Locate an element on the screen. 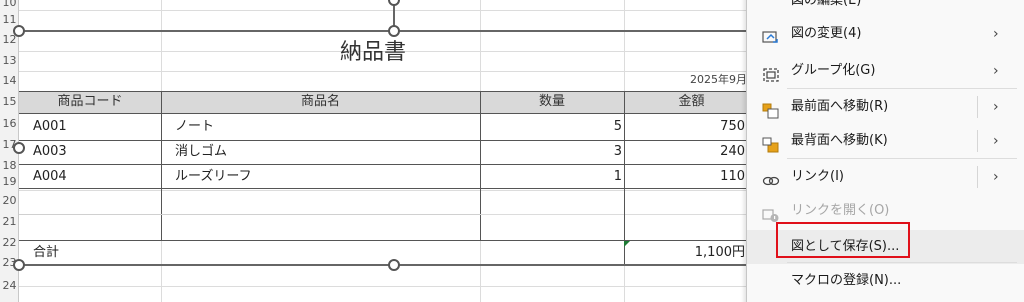  table-cell-amount: 240 is located at coordinates (684, 152).